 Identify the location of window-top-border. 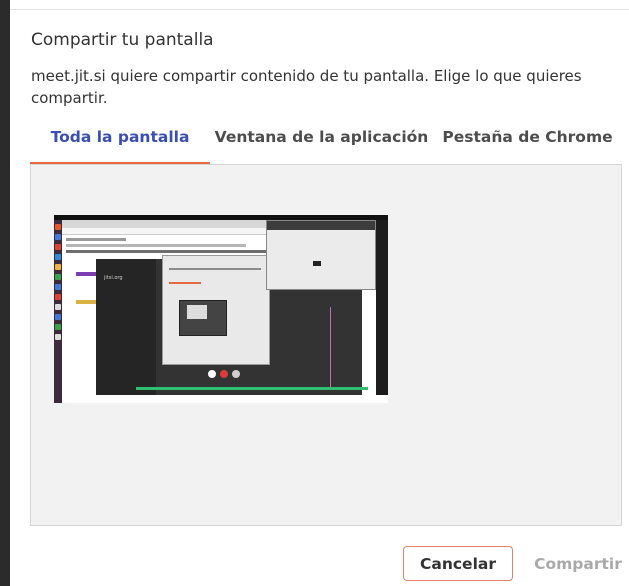
(319, 5).